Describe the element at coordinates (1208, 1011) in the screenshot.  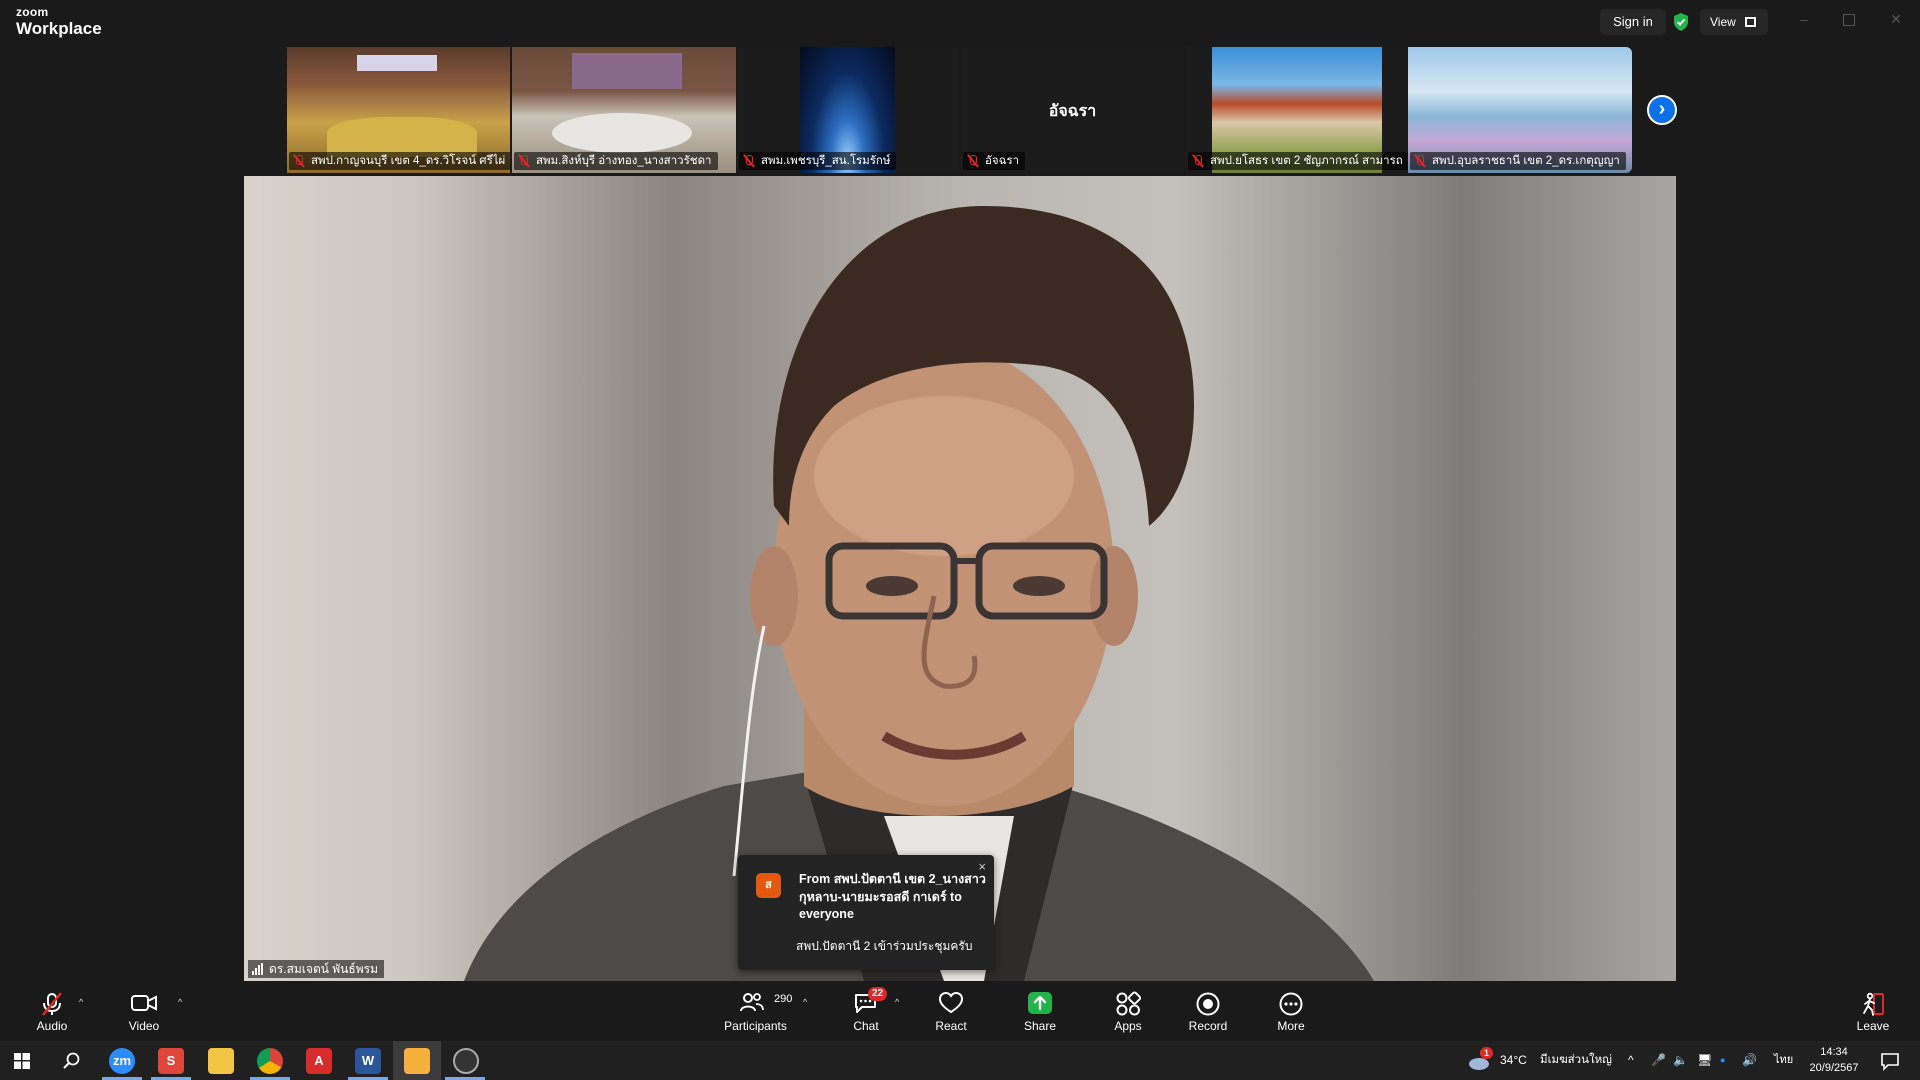
I see `record-button: Record` at that location.